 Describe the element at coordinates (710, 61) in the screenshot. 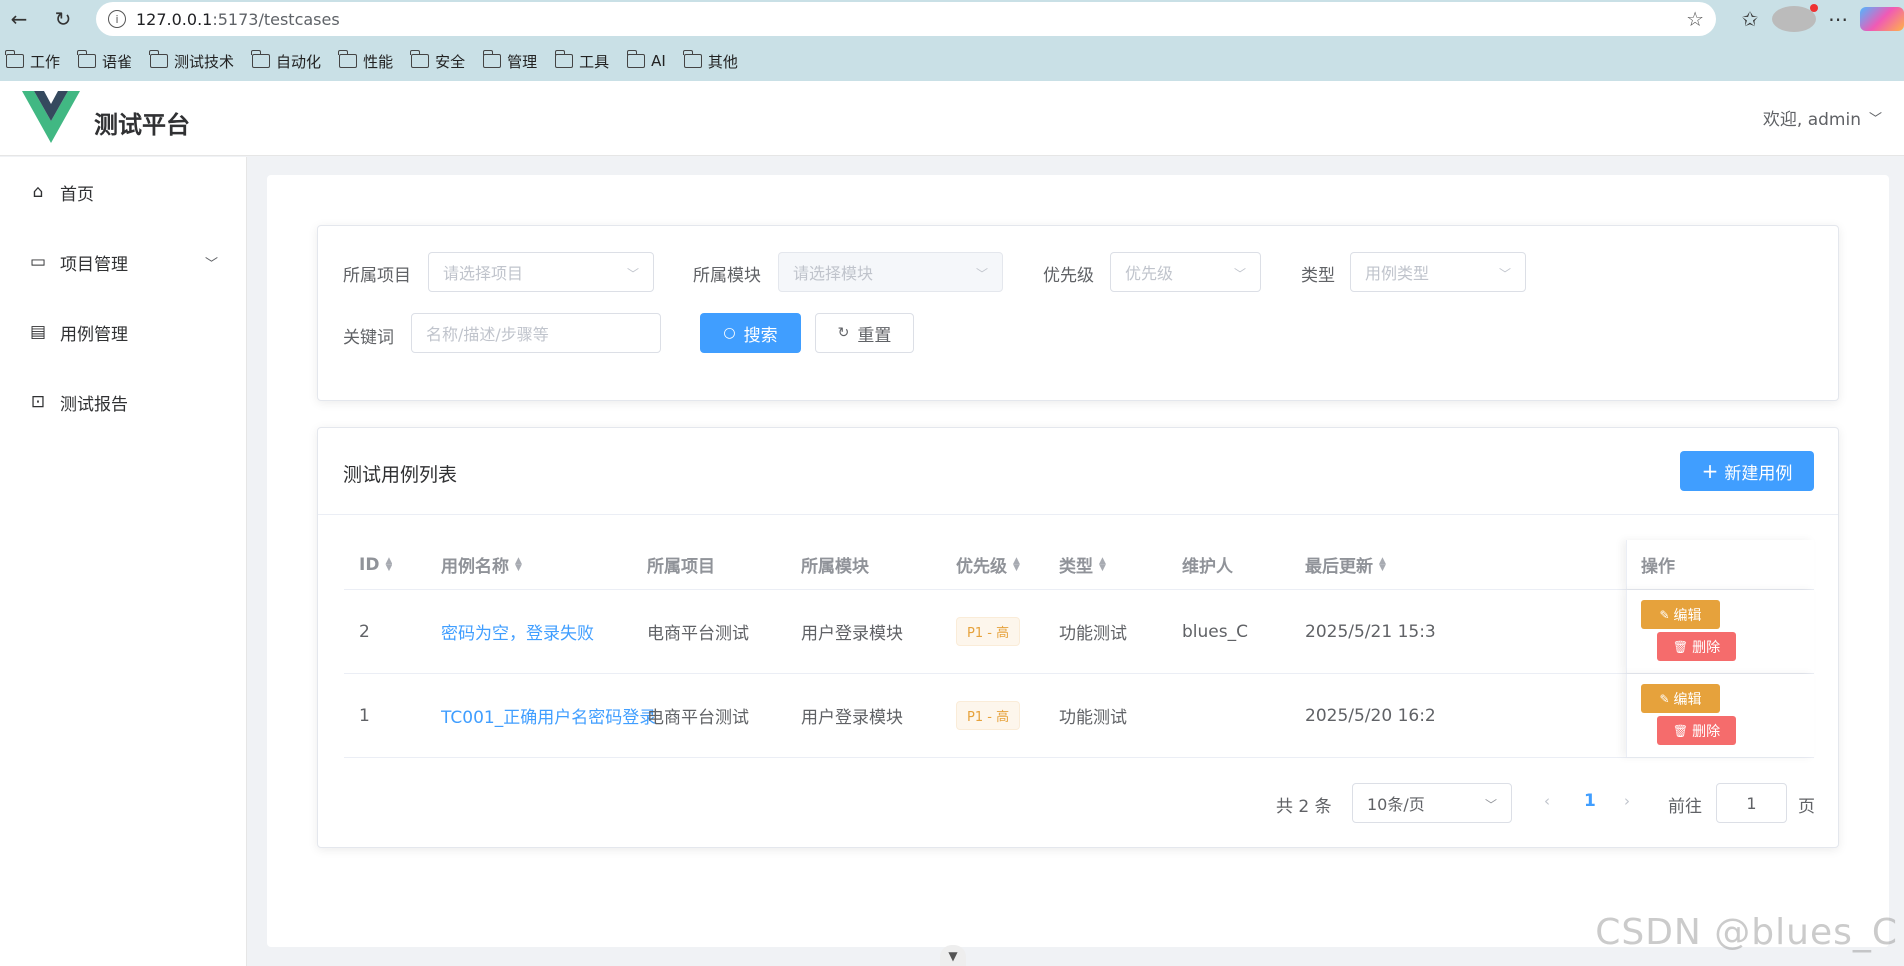

I see `bookmark-folder: 其他` at that location.